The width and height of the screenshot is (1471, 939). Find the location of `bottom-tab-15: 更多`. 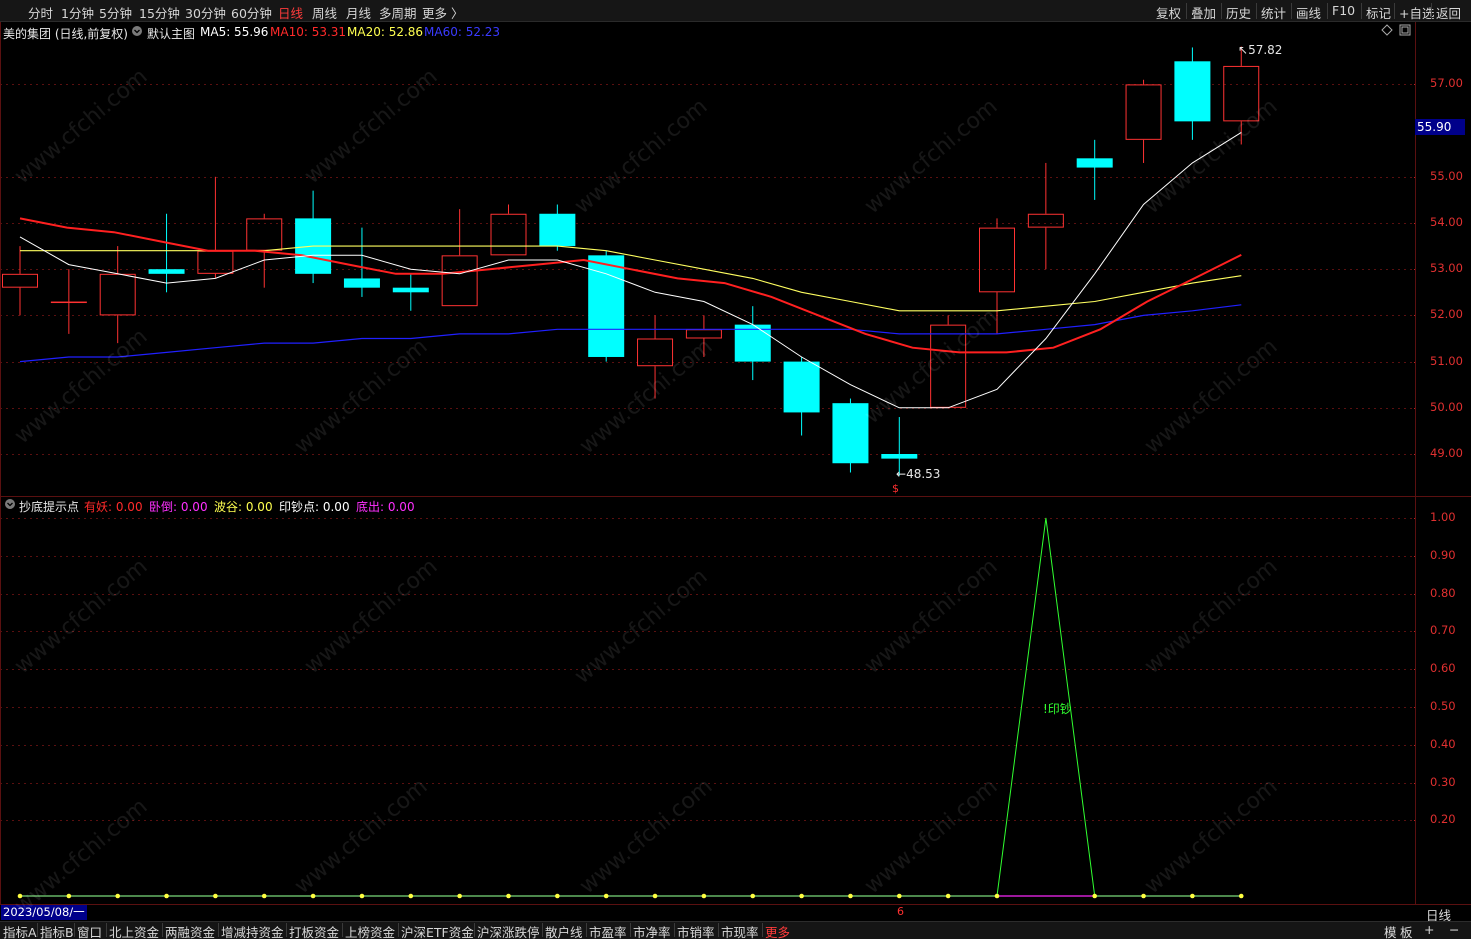

bottom-tab-15: 更多 is located at coordinates (777, 930).